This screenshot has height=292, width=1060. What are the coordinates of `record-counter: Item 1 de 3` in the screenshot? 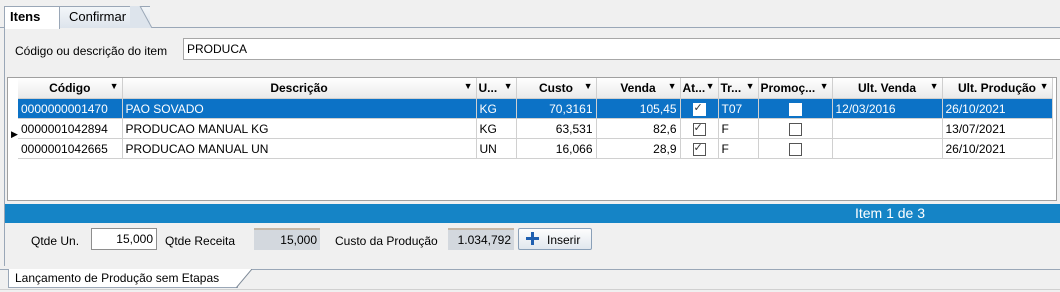 It's located at (889, 213).